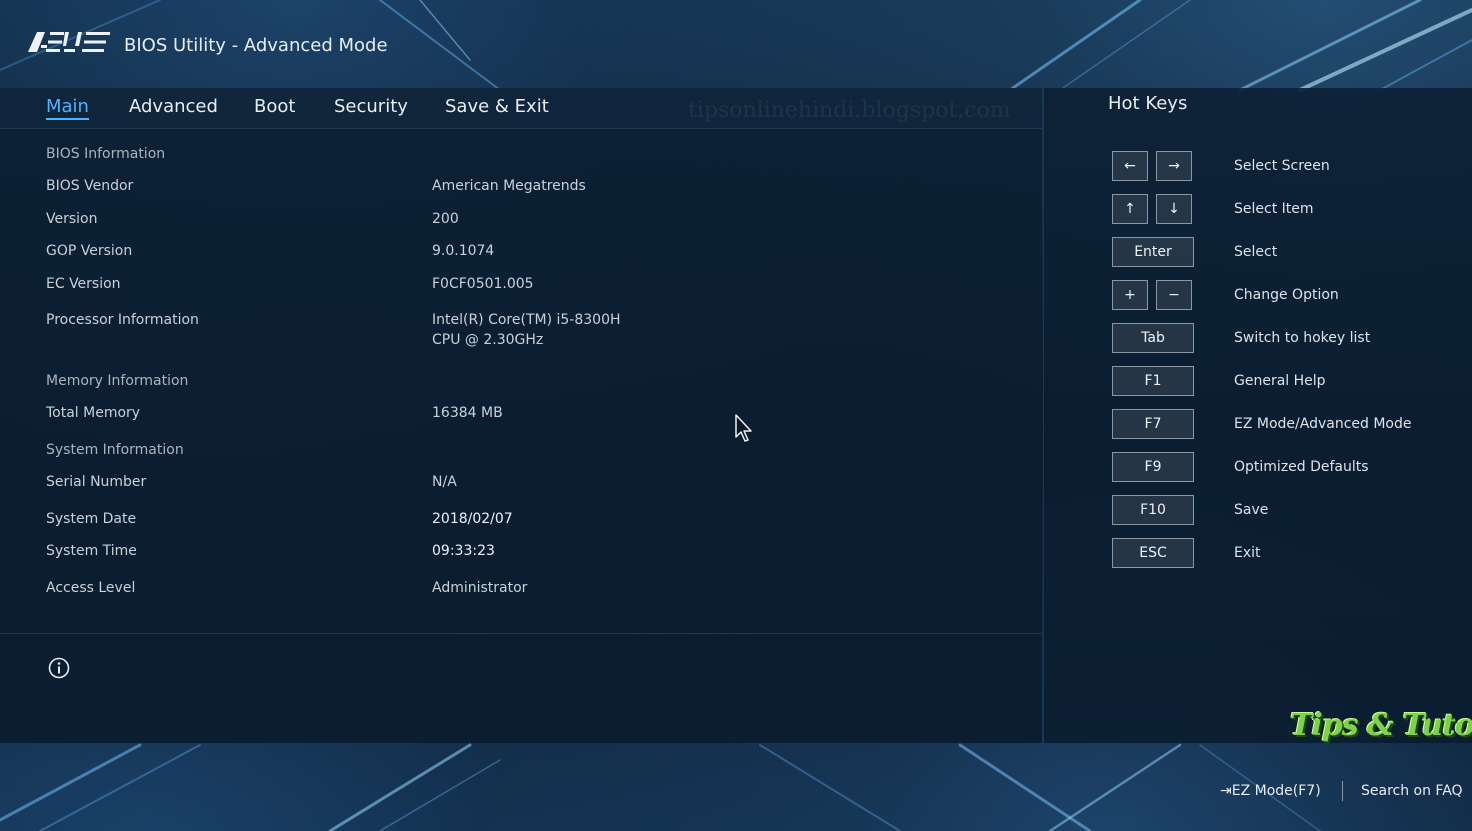 This screenshot has height=831, width=1472. Describe the element at coordinates (1174, 166) in the screenshot. I see `right-arrow-key: →` at that location.